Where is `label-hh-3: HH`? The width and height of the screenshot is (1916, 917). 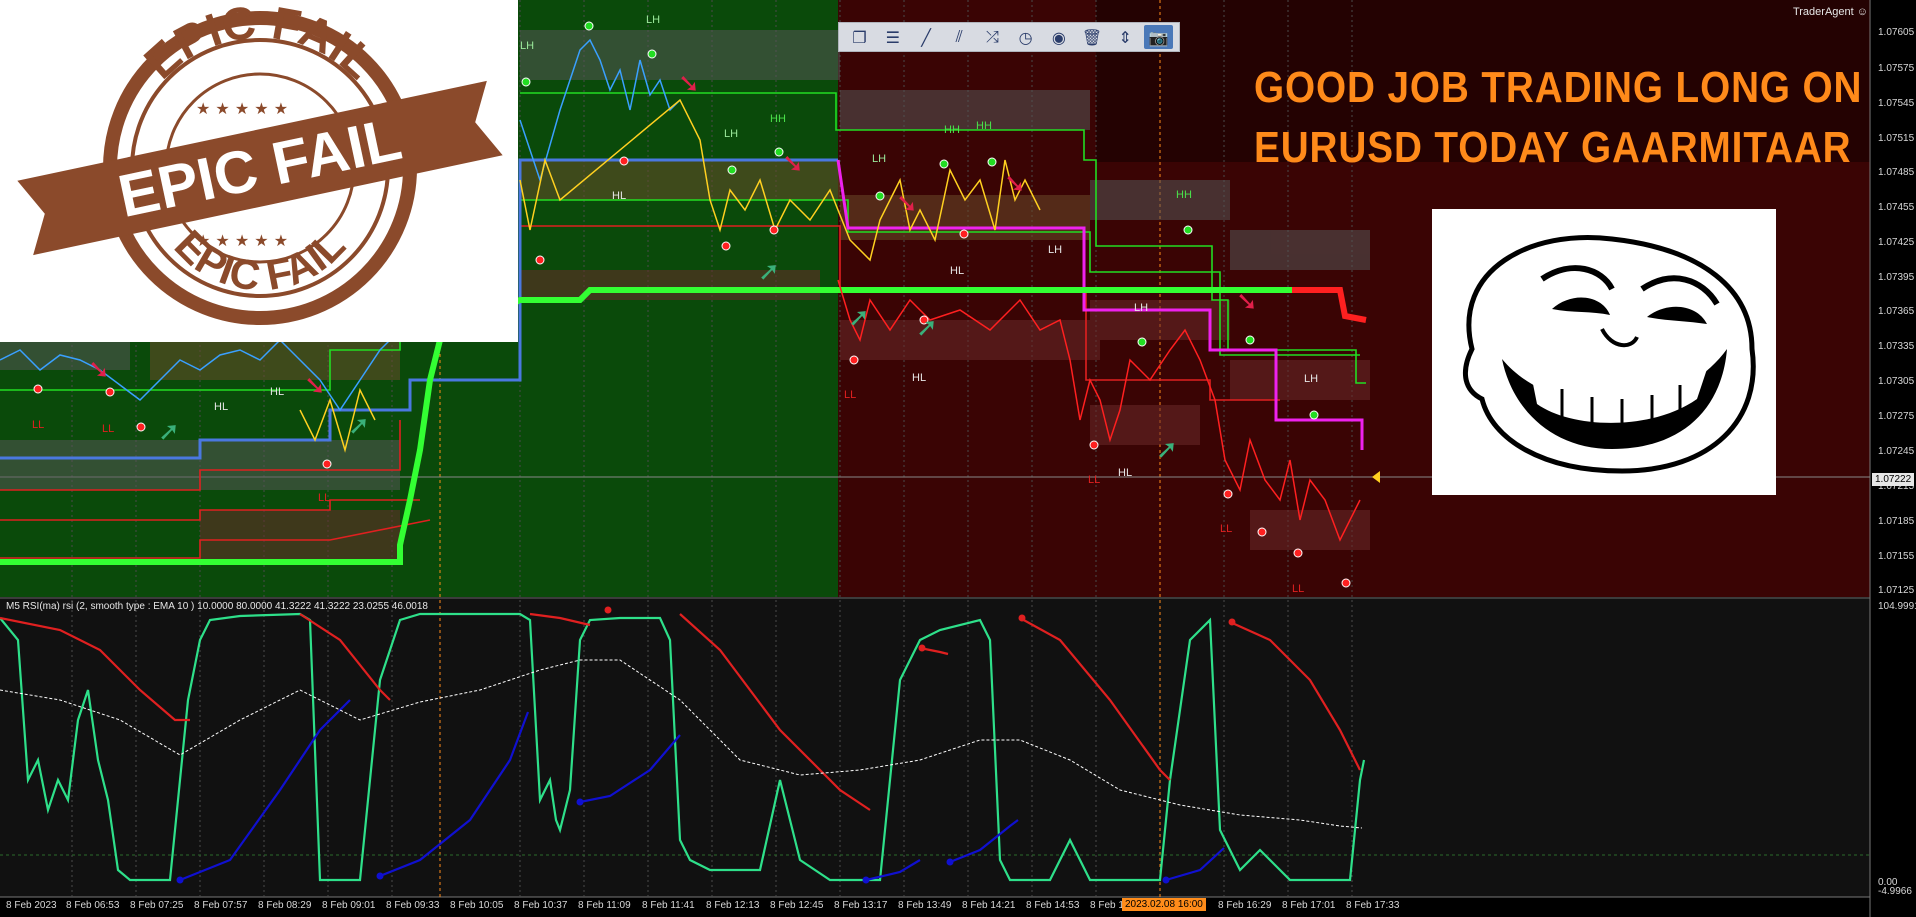
label-hh-3: HH is located at coordinates (984, 126).